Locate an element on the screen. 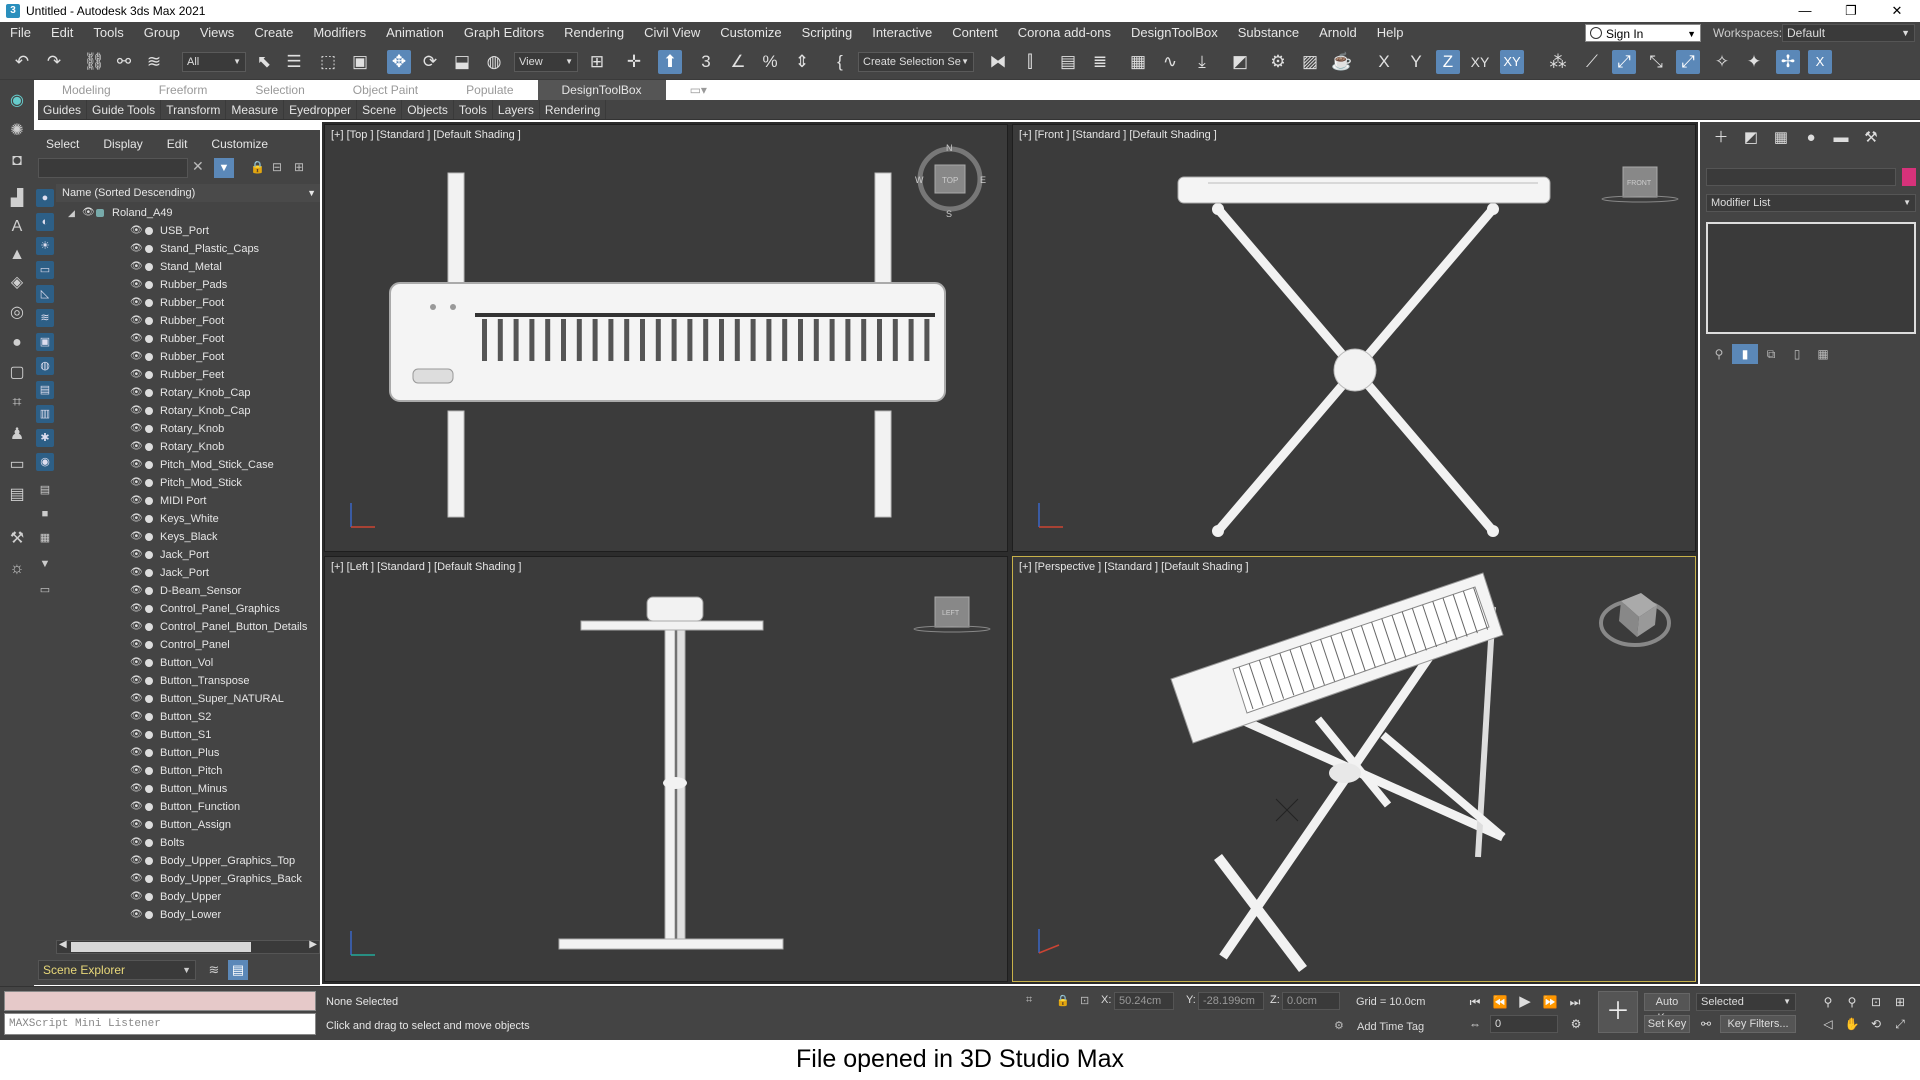  sign-in-dropdown: Sign In ▼ is located at coordinates (1643, 33).